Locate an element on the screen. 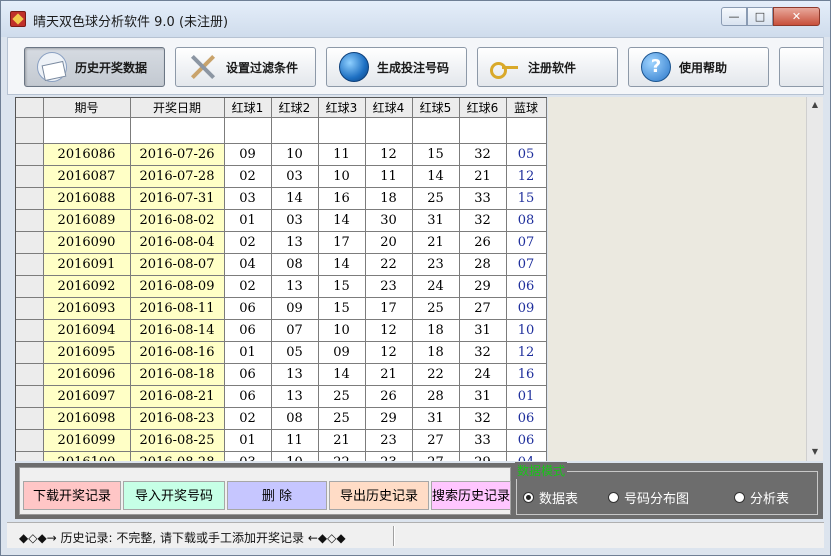 The image size is (831, 556). issue-cell: 2016099 is located at coordinates (87, 440).